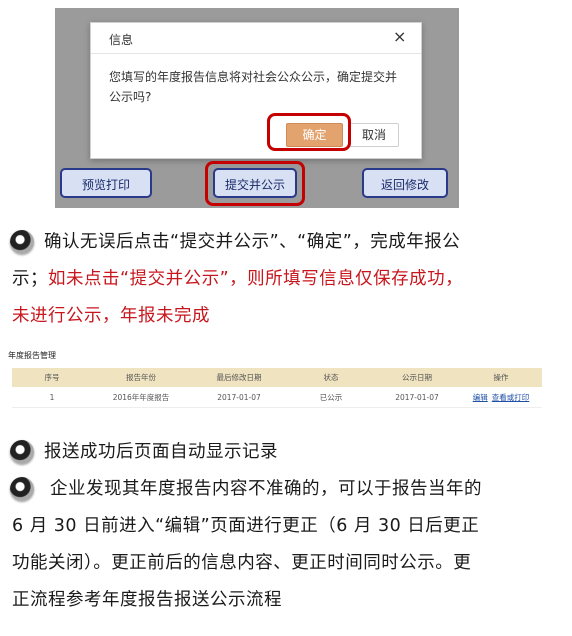  What do you see at coordinates (256, 279) in the screenshot?
I see `step1-line2-red: 如未点击“提交并公示”，则所填写信息仅保存成功，` at bounding box center [256, 279].